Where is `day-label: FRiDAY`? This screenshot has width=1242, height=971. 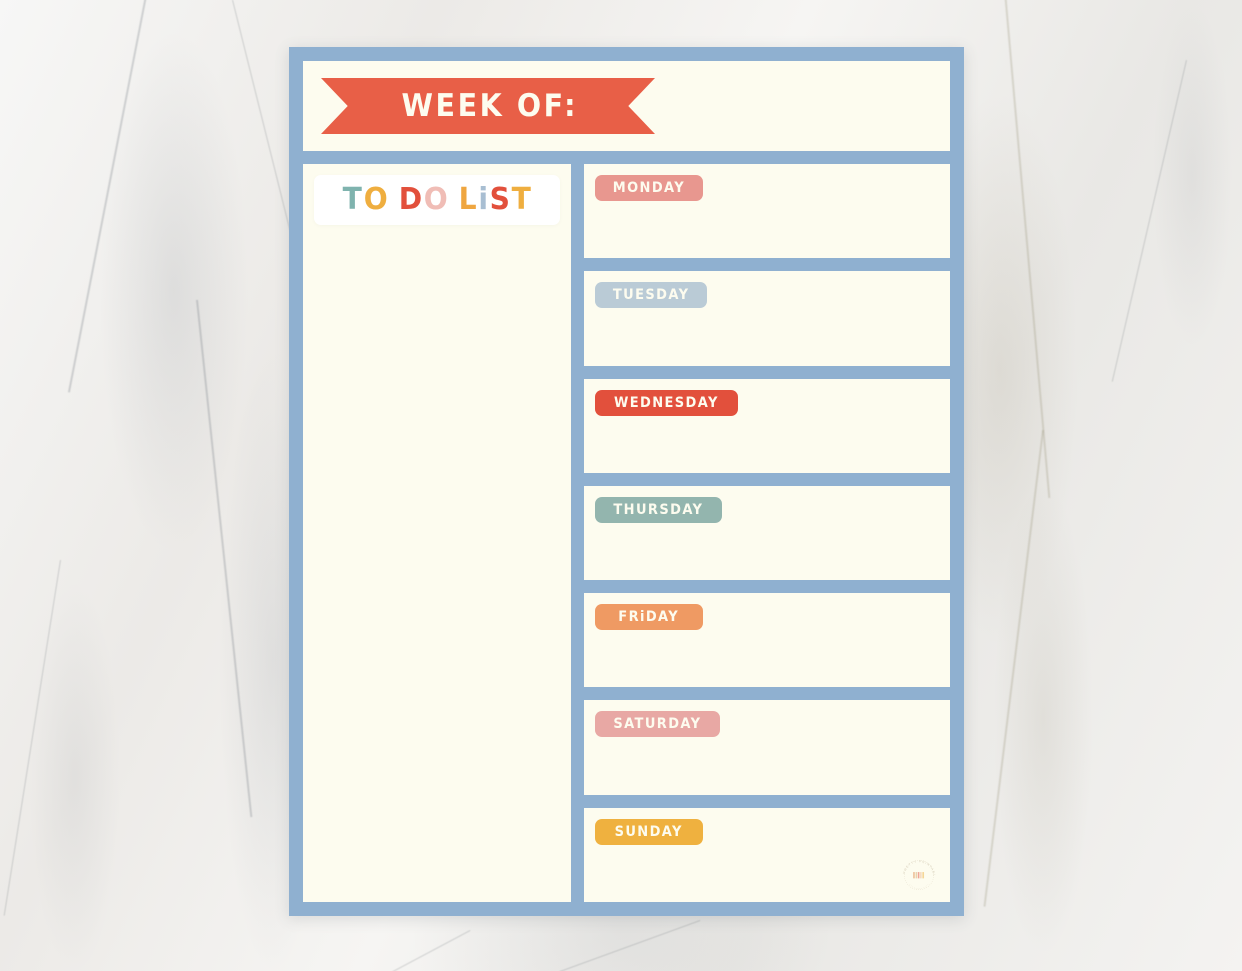
day-label: FRiDAY is located at coordinates (649, 617).